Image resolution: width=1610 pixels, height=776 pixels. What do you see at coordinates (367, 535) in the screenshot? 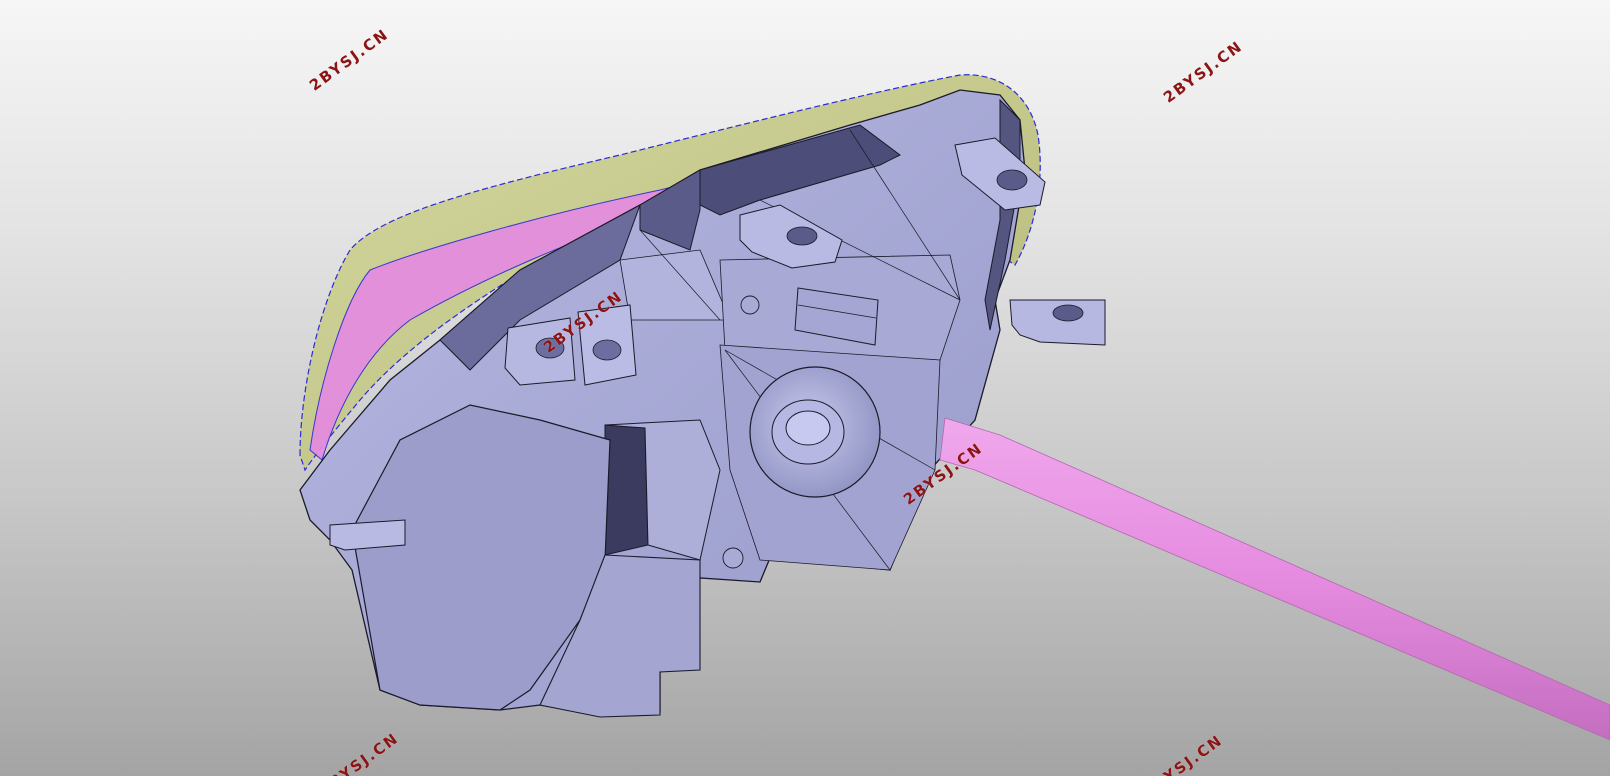
I see `left-clip-tab` at bounding box center [367, 535].